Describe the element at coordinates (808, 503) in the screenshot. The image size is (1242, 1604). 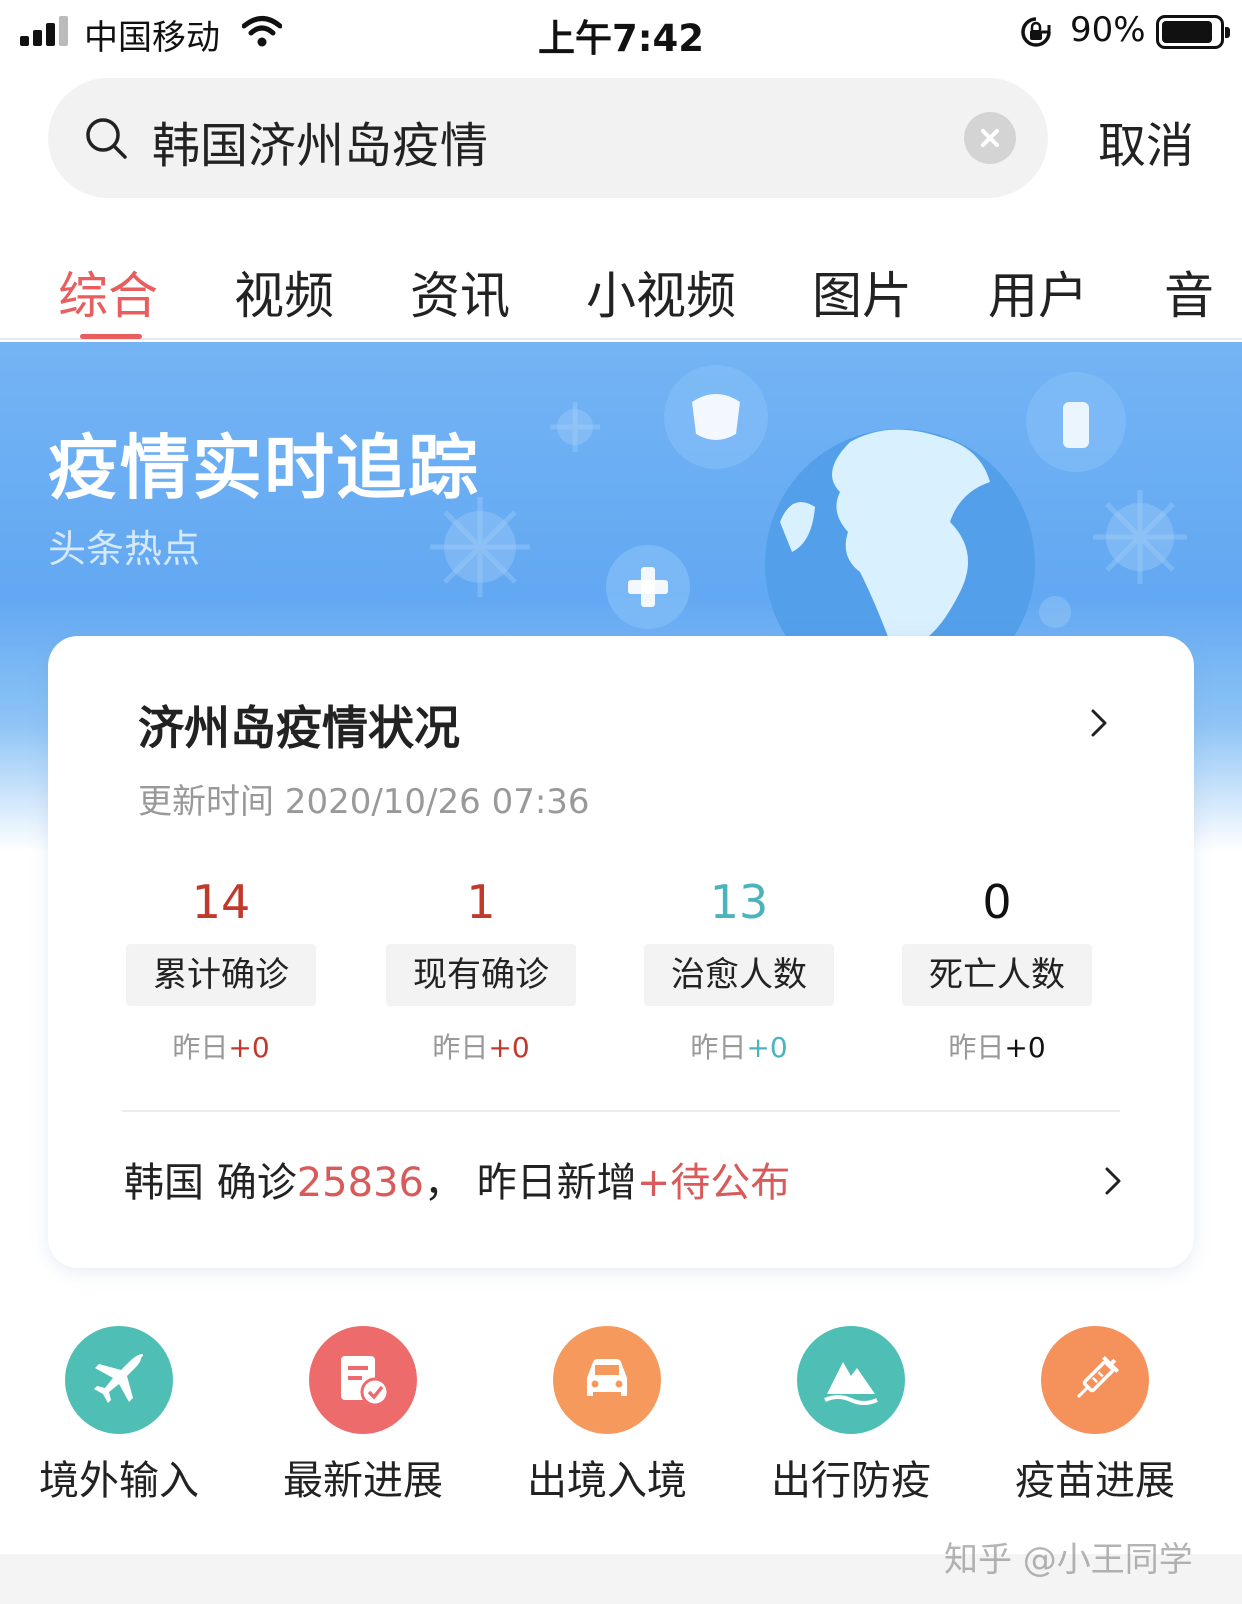
I see `globe-illustration` at that location.